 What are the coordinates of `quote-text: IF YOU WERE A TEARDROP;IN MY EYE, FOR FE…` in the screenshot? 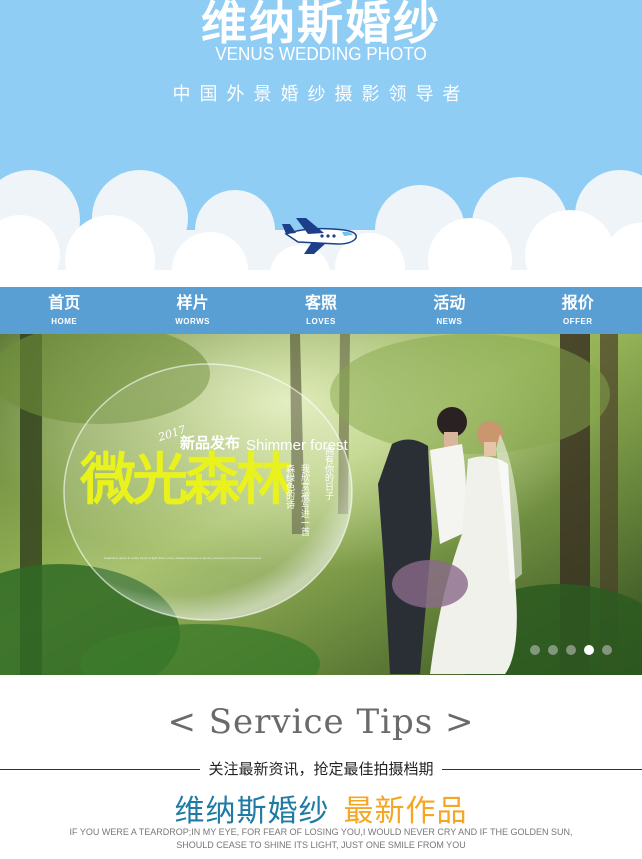 It's located at (321, 839).